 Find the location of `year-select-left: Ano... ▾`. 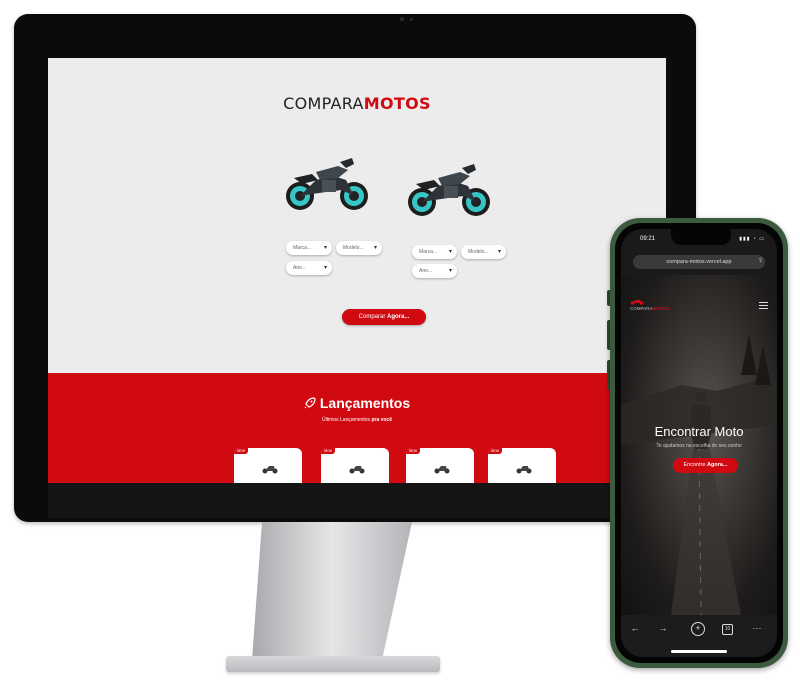

year-select-left: Ano... ▾ is located at coordinates (309, 268).